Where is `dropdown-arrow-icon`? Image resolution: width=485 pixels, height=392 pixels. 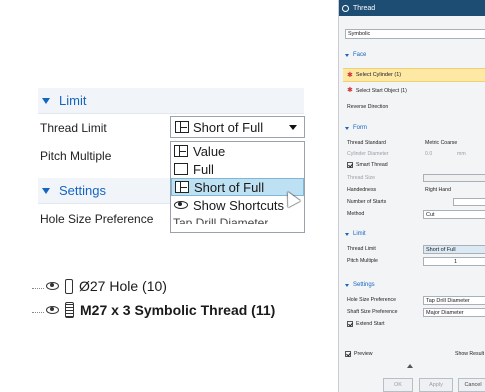 dropdown-arrow-icon is located at coordinates (293, 127).